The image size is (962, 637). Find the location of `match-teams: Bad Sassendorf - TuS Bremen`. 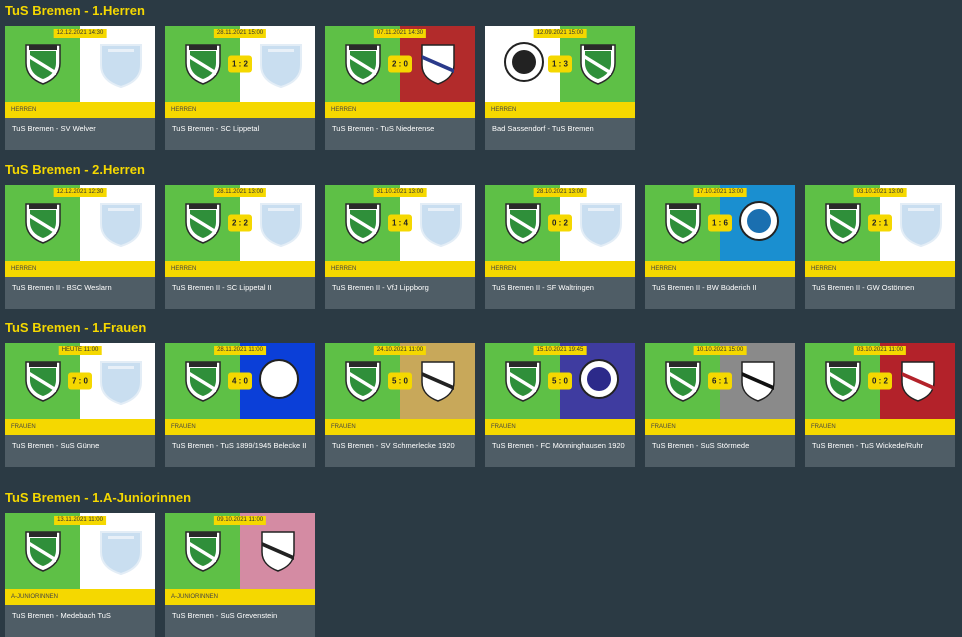

match-teams: Bad Sassendorf - TuS Bremen is located at coordinates (560, 134).